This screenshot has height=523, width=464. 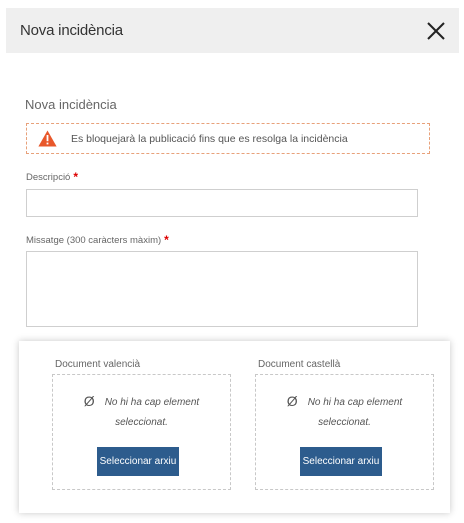 I want to click on description-label: Descripció *, so click(x=52, y=177).